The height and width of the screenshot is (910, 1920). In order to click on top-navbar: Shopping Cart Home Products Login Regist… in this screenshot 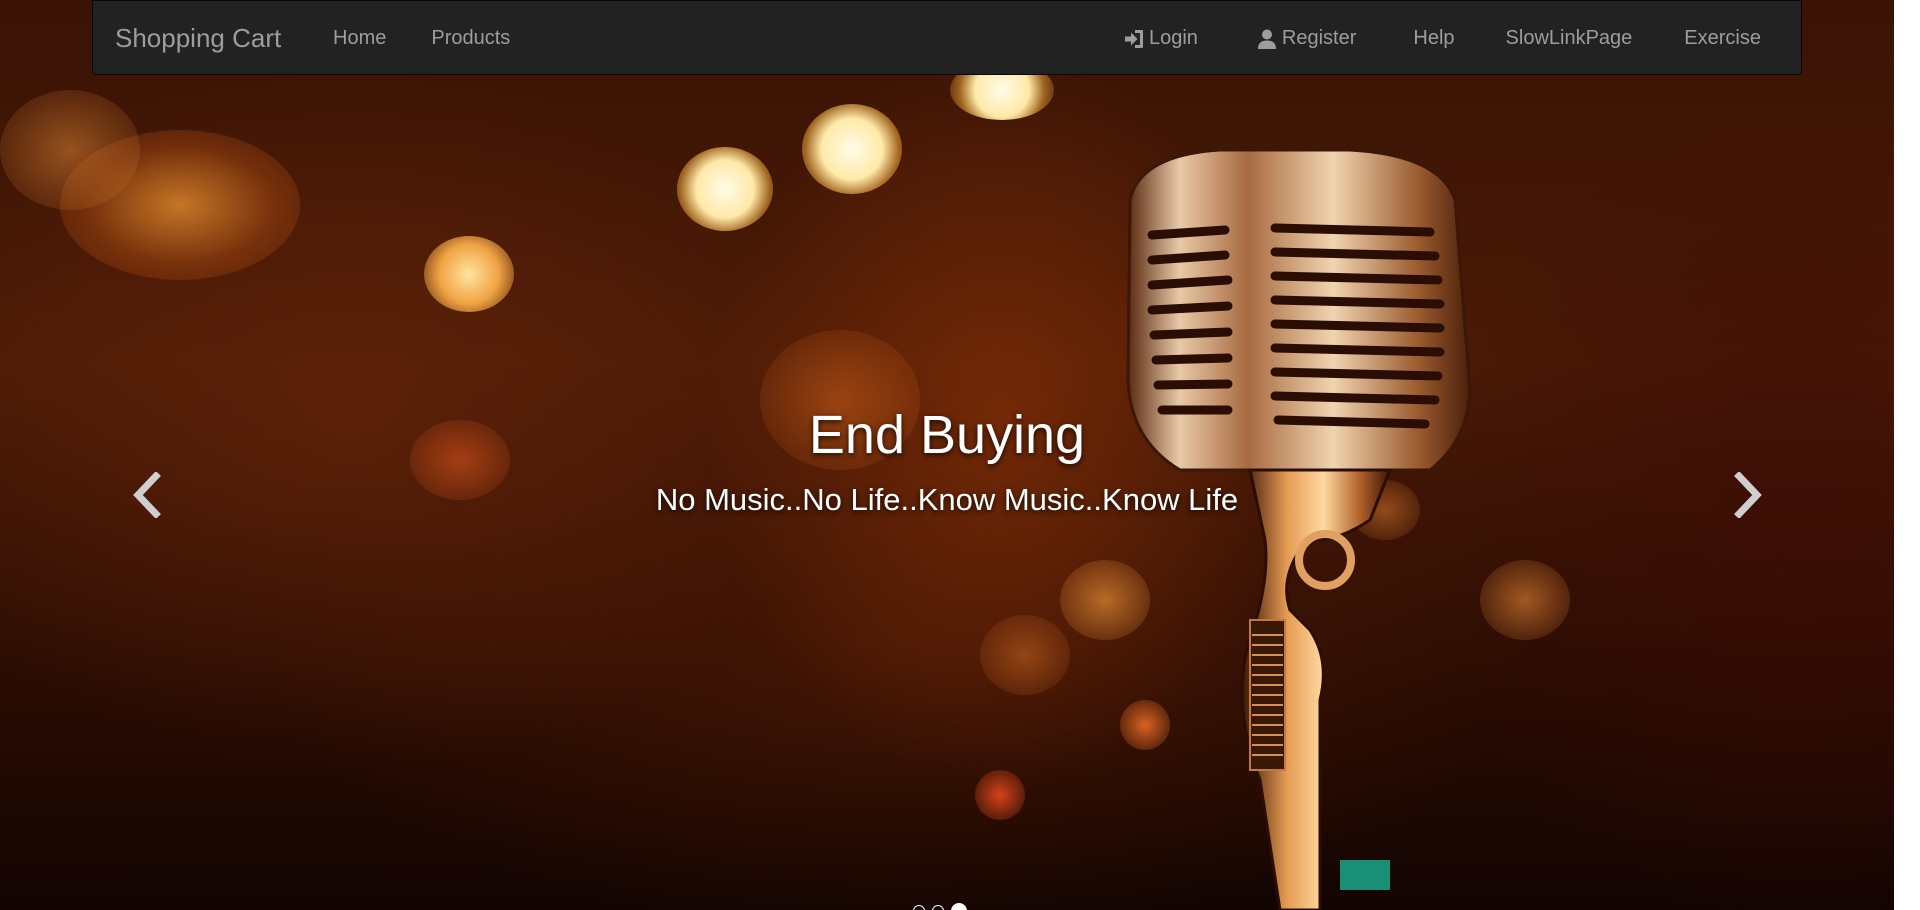, I will do `click(947, 37)`.